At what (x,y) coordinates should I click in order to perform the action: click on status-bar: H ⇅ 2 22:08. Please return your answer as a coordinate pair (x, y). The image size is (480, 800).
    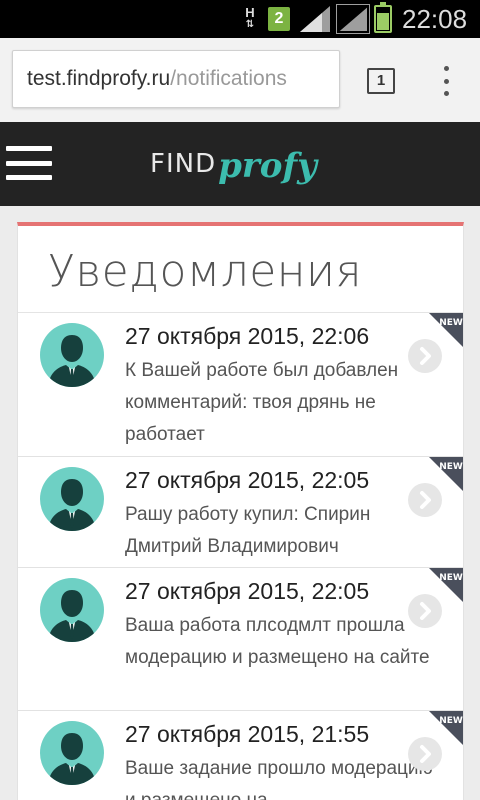
    Looking at the image, I should click on (240, 19).